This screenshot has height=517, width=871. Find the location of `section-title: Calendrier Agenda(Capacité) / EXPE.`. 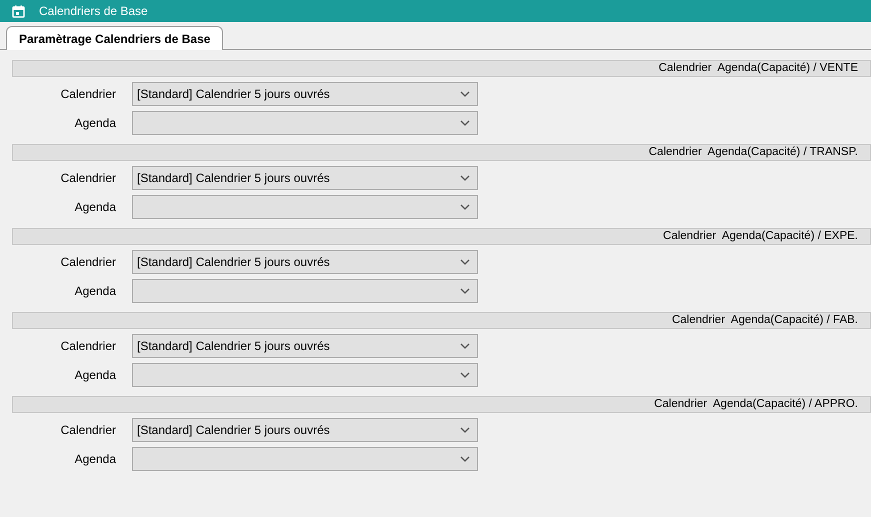

section-title: Calendrier Agenda(Capacité) / EXPE. is located at coordinates (760, 236).